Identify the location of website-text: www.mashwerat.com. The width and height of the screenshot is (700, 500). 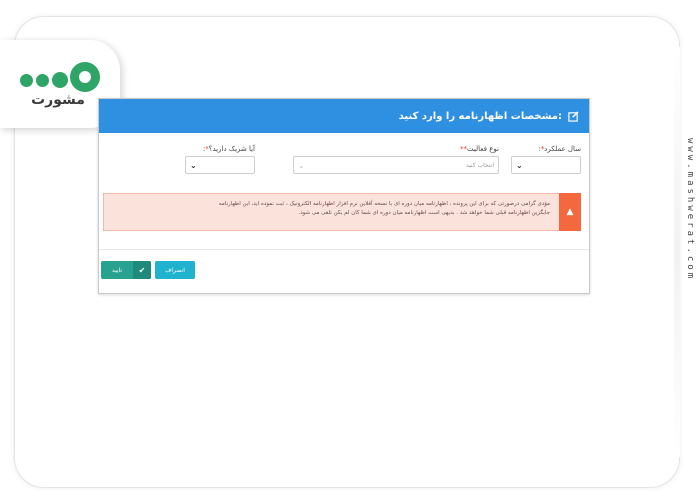
(690, 210).